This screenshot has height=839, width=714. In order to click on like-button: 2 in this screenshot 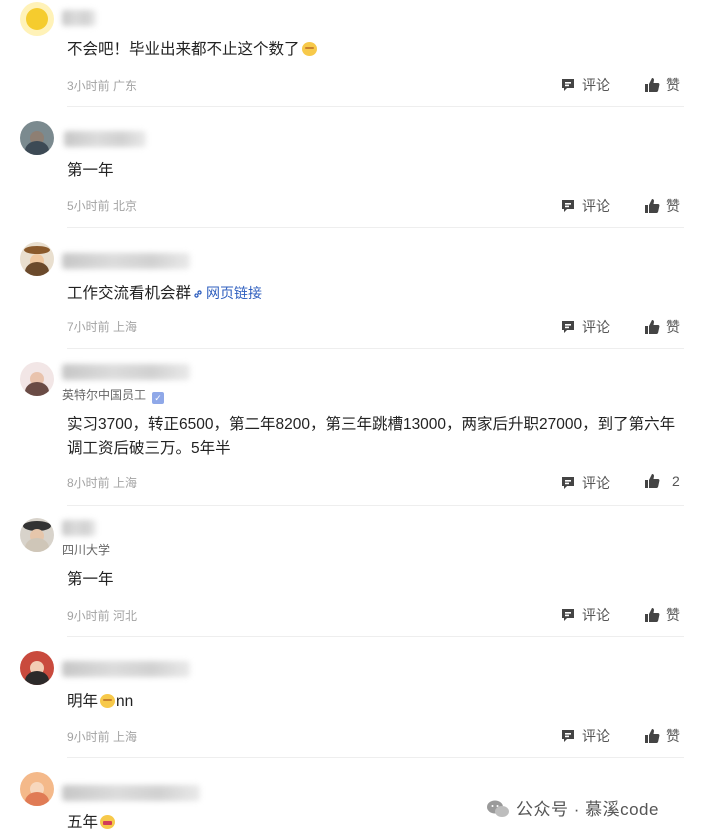, I will do `click(662, 481)`.